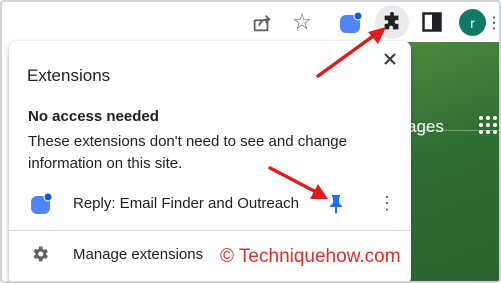  I want to click on profile-avatar: r, so click(472, 22).